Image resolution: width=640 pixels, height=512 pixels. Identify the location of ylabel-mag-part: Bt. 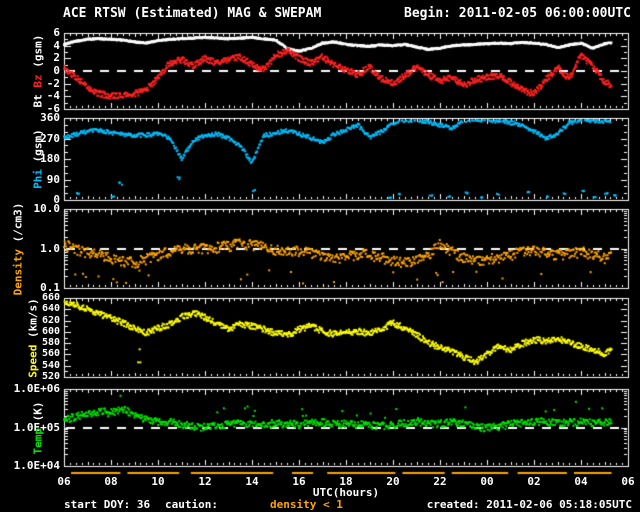
(38, 97).